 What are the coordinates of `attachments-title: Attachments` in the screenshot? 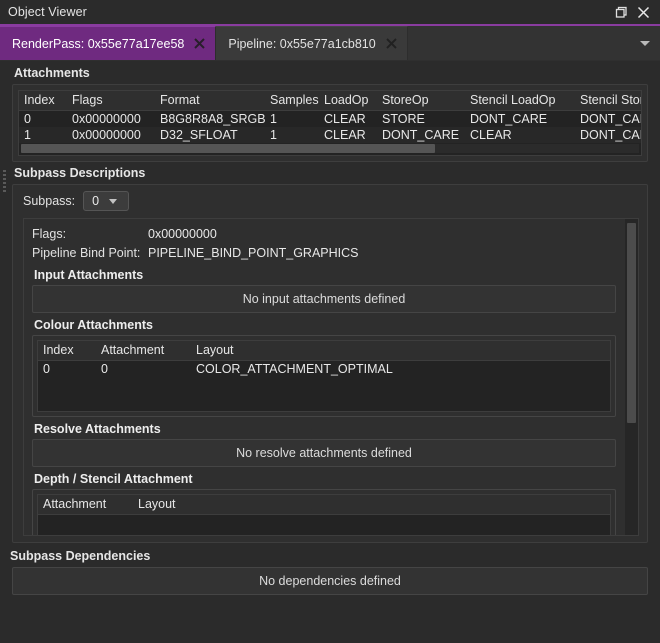 It's located at (52, 73).